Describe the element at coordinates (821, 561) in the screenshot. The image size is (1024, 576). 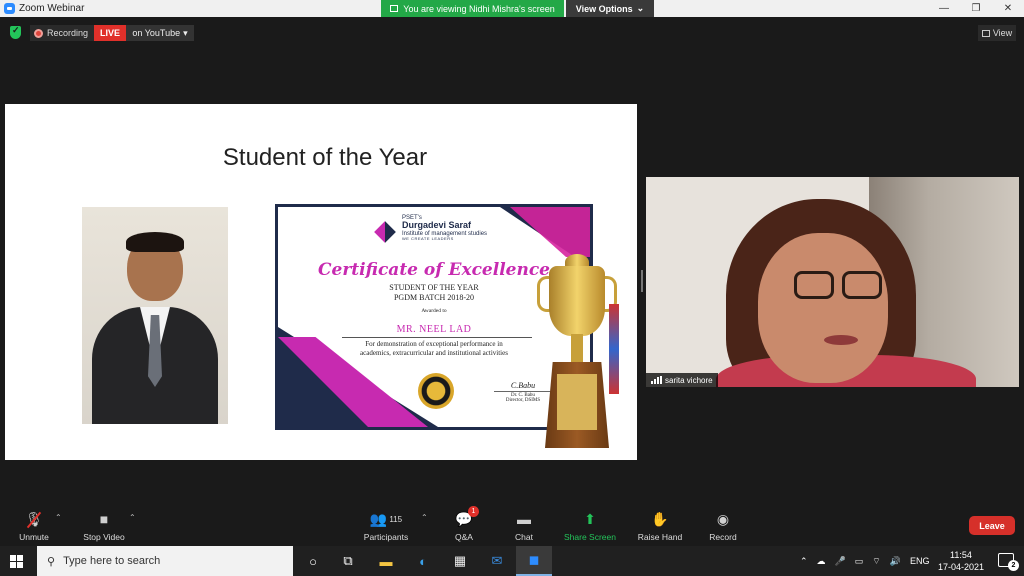
I see `onedrive-icon: ☁` at that location.